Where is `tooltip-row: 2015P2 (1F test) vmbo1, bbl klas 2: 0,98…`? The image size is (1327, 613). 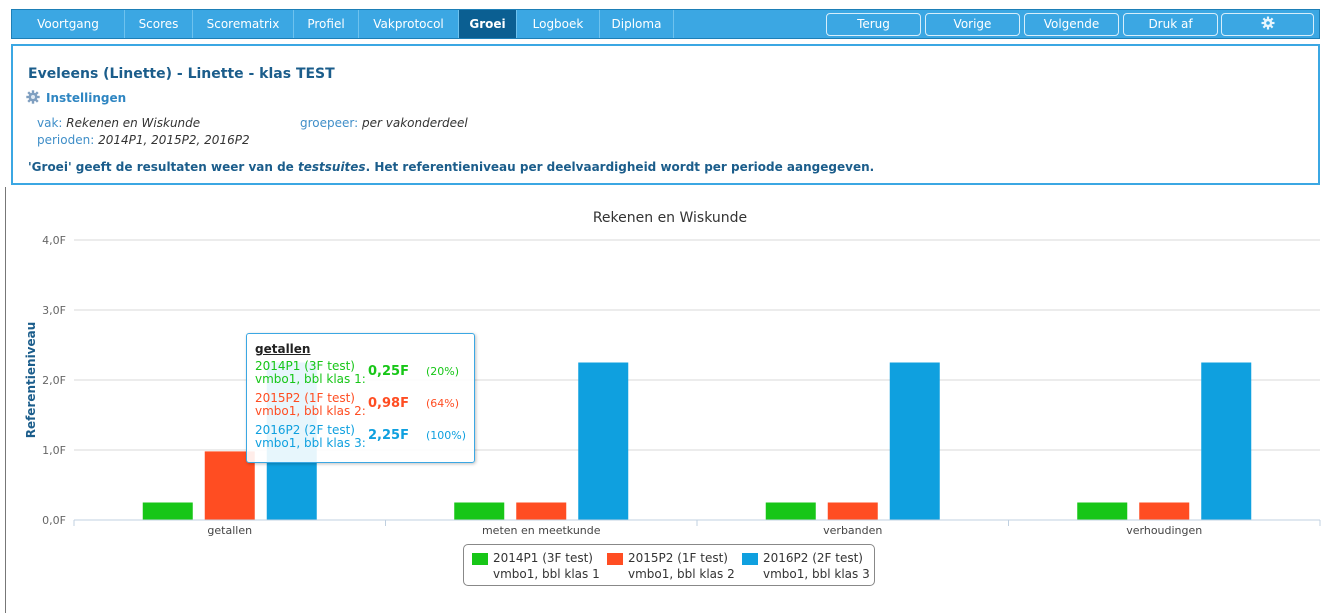 tooltip-row: 2015P2 (1F test) vmbo1, bbl klas 2: 0,98… is located at coordinates (362, 406).